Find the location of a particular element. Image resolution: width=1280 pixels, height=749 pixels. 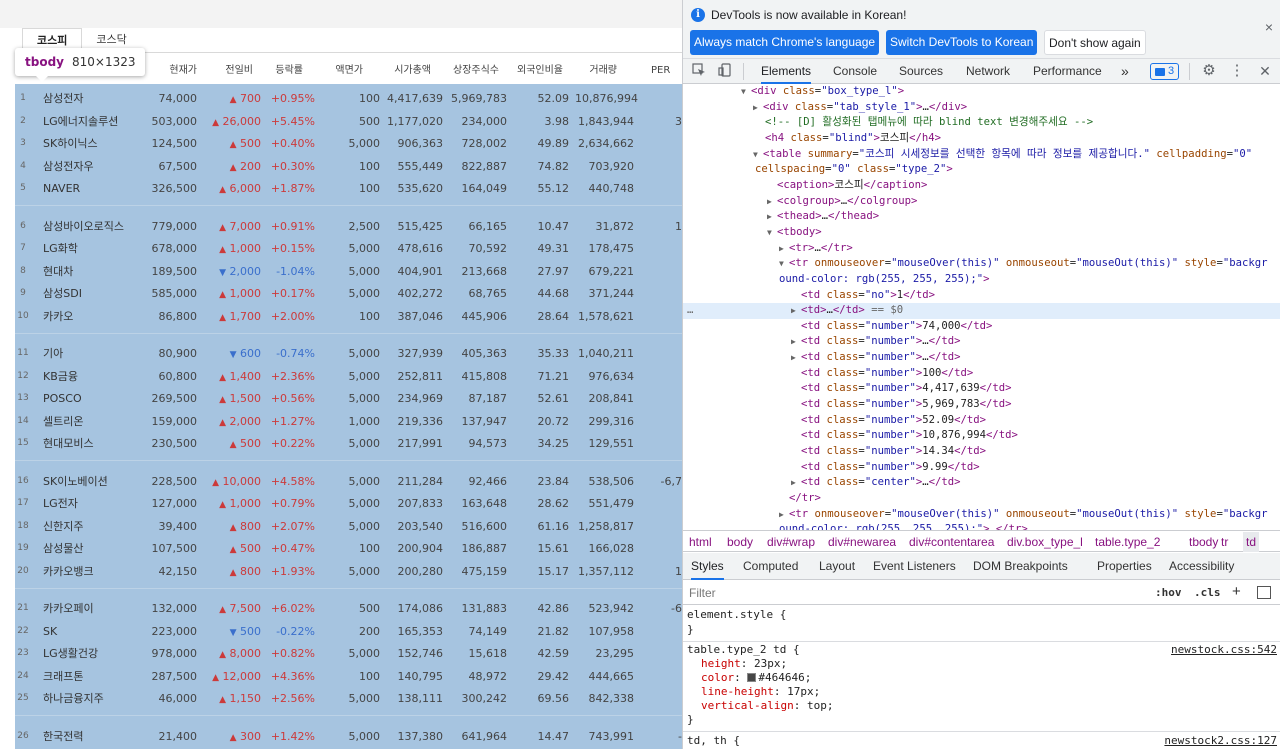

styles-subtab: Event Listeners is located at coordinates (914, 566).